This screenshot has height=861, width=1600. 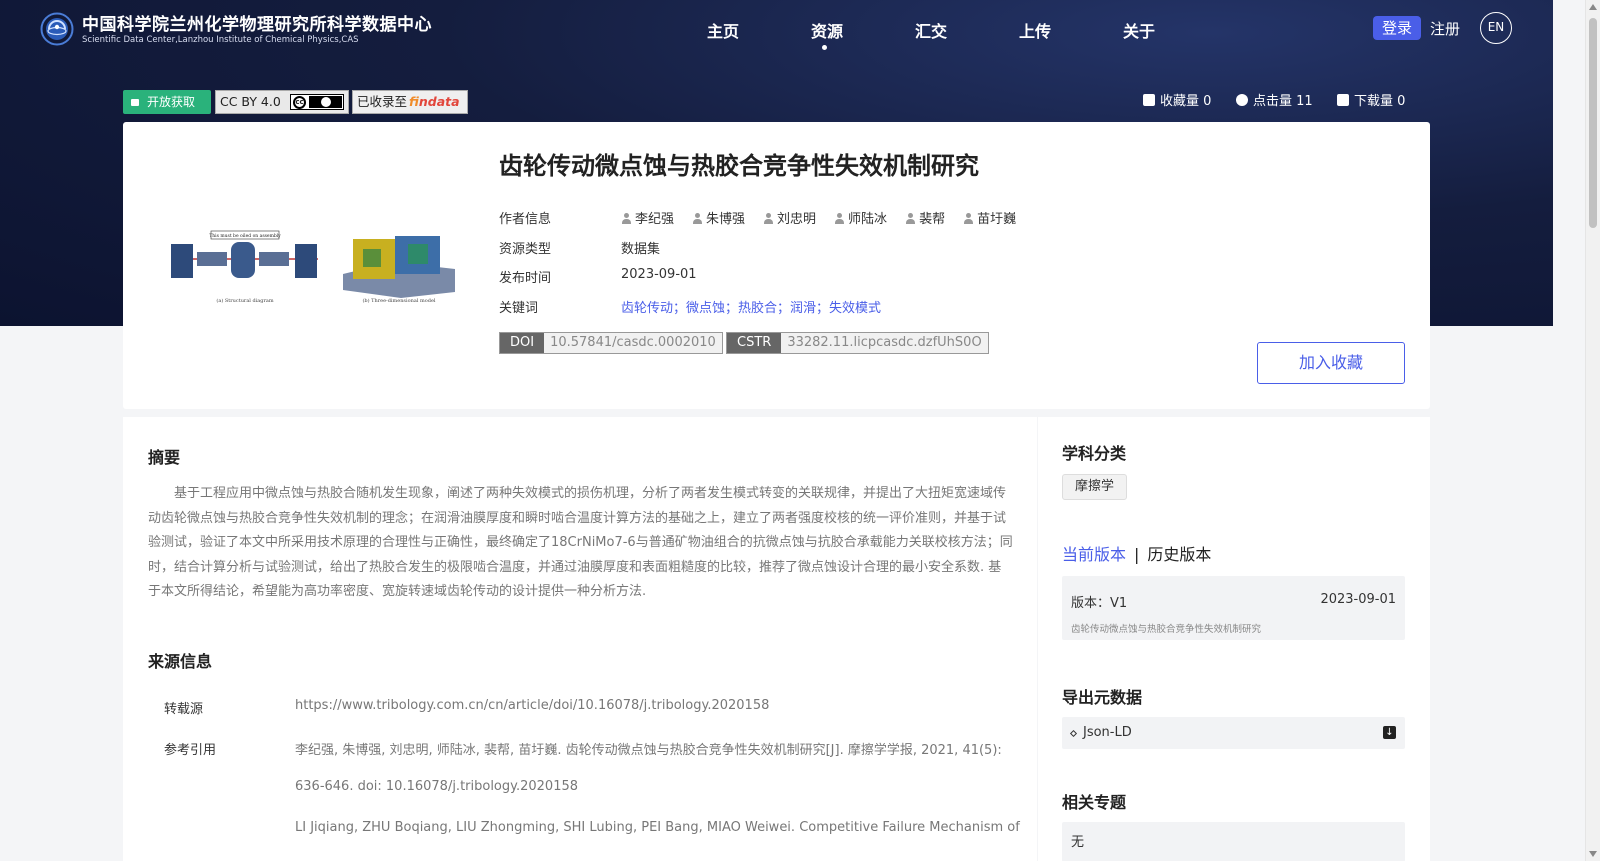 What do you see at coordinates (931, 30) in the screenshot?
I see `nav-submit: 汇交` at bounding box center [931, 30].